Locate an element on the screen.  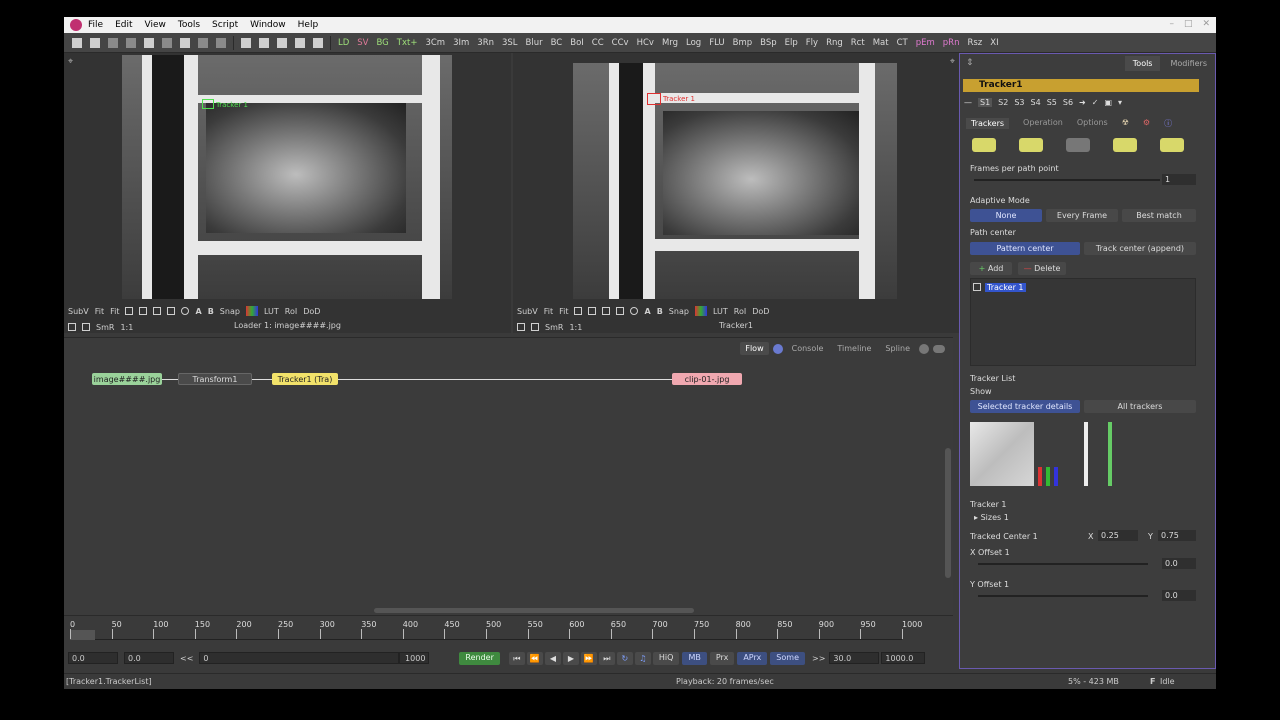
tool-log: Log is located at coordinates (693, 43).